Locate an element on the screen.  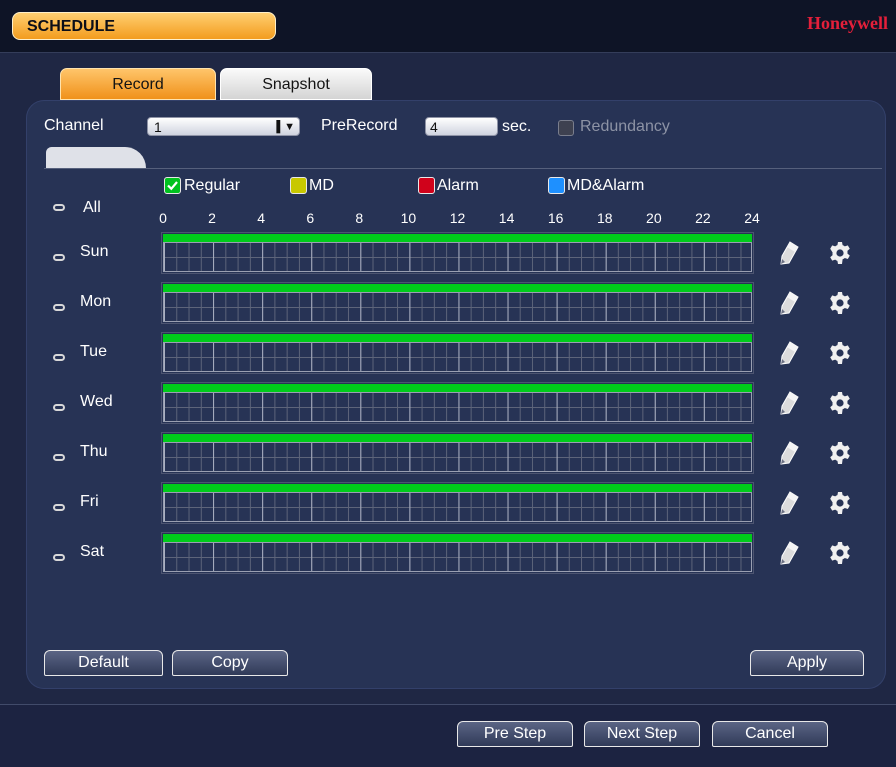
schedule-bar-fri is located at coordinates (457, 503).